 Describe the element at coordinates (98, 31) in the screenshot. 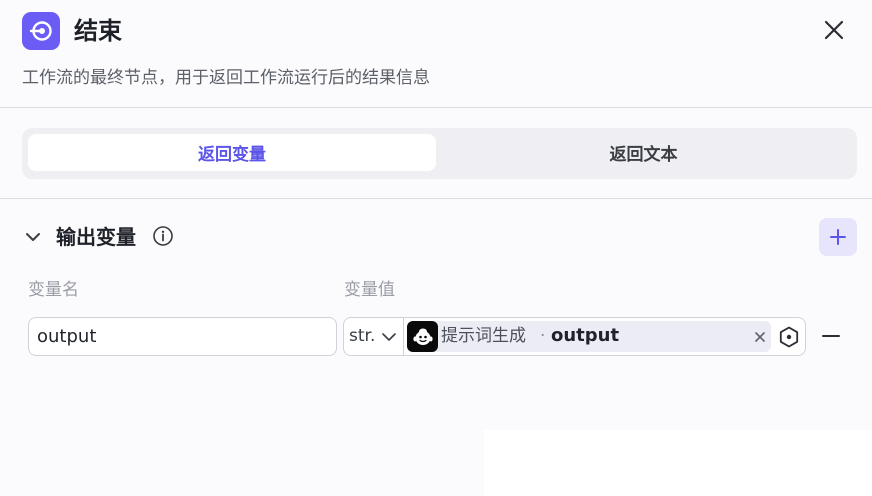

I see `panel-title: 结束` at that location.